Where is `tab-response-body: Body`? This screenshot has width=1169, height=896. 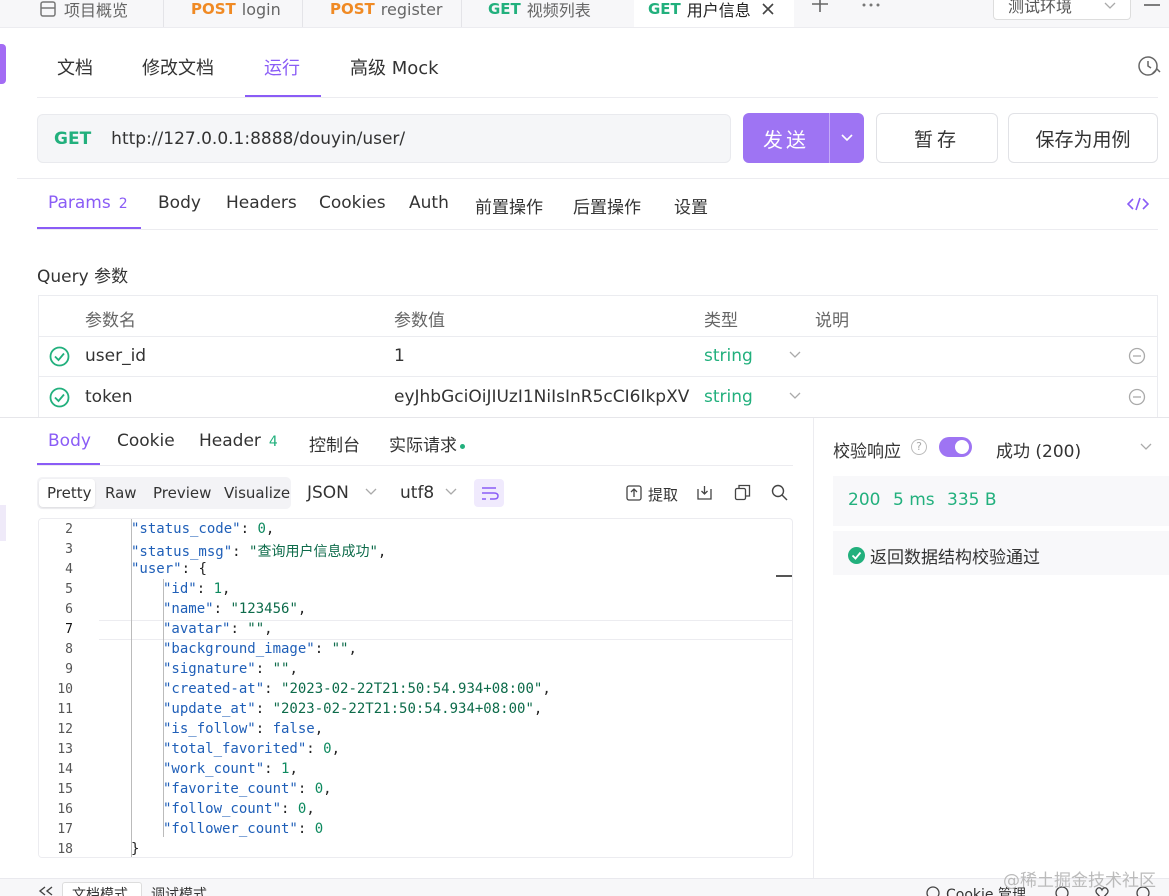
tab-response-body: Body is located at coordinates (69, 441).